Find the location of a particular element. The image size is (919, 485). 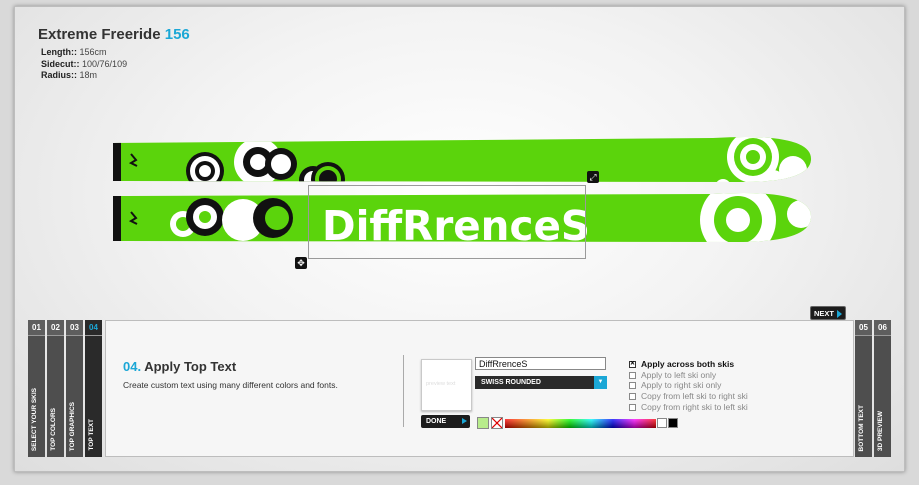

product-size: 156 is located at coordinates (177, 34).